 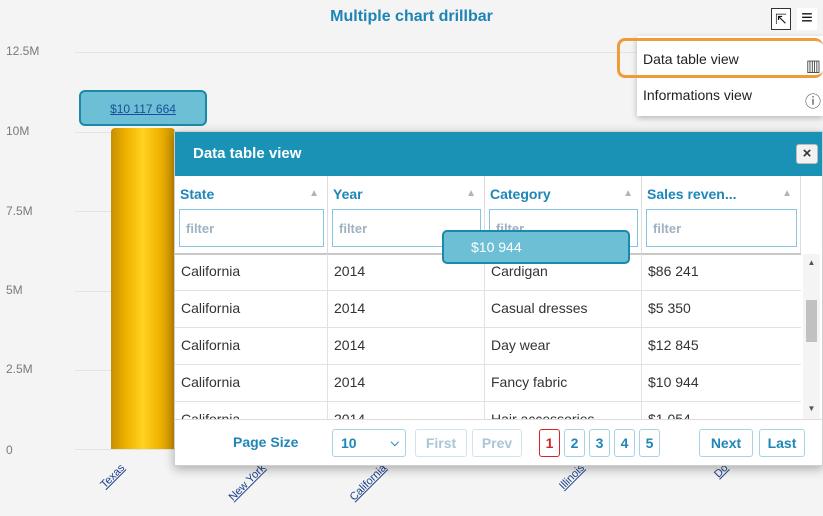 I want to click on column-header-sales-revenue: Sales reven... ▲, so click(x=721, y=215).